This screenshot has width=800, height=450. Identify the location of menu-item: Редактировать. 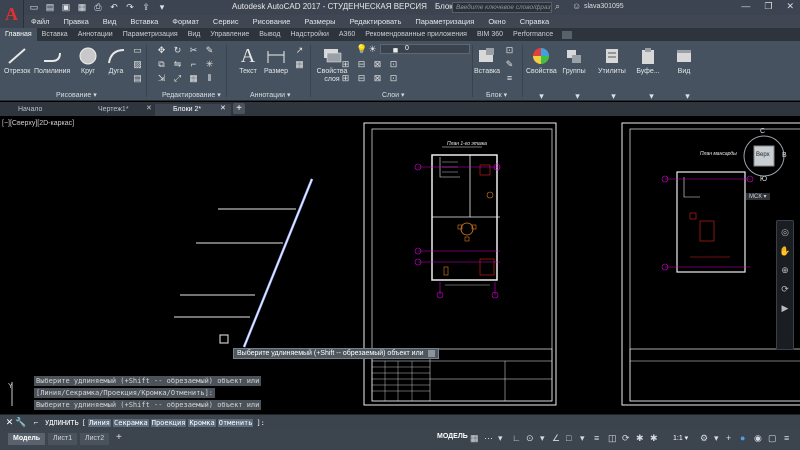
(376, 21).